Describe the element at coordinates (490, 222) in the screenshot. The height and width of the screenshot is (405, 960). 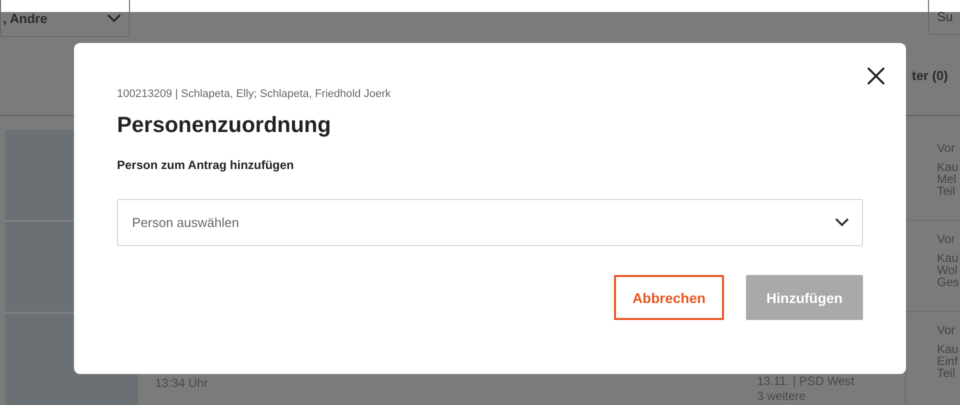
I see `person-select: Person auswählen` at that location.